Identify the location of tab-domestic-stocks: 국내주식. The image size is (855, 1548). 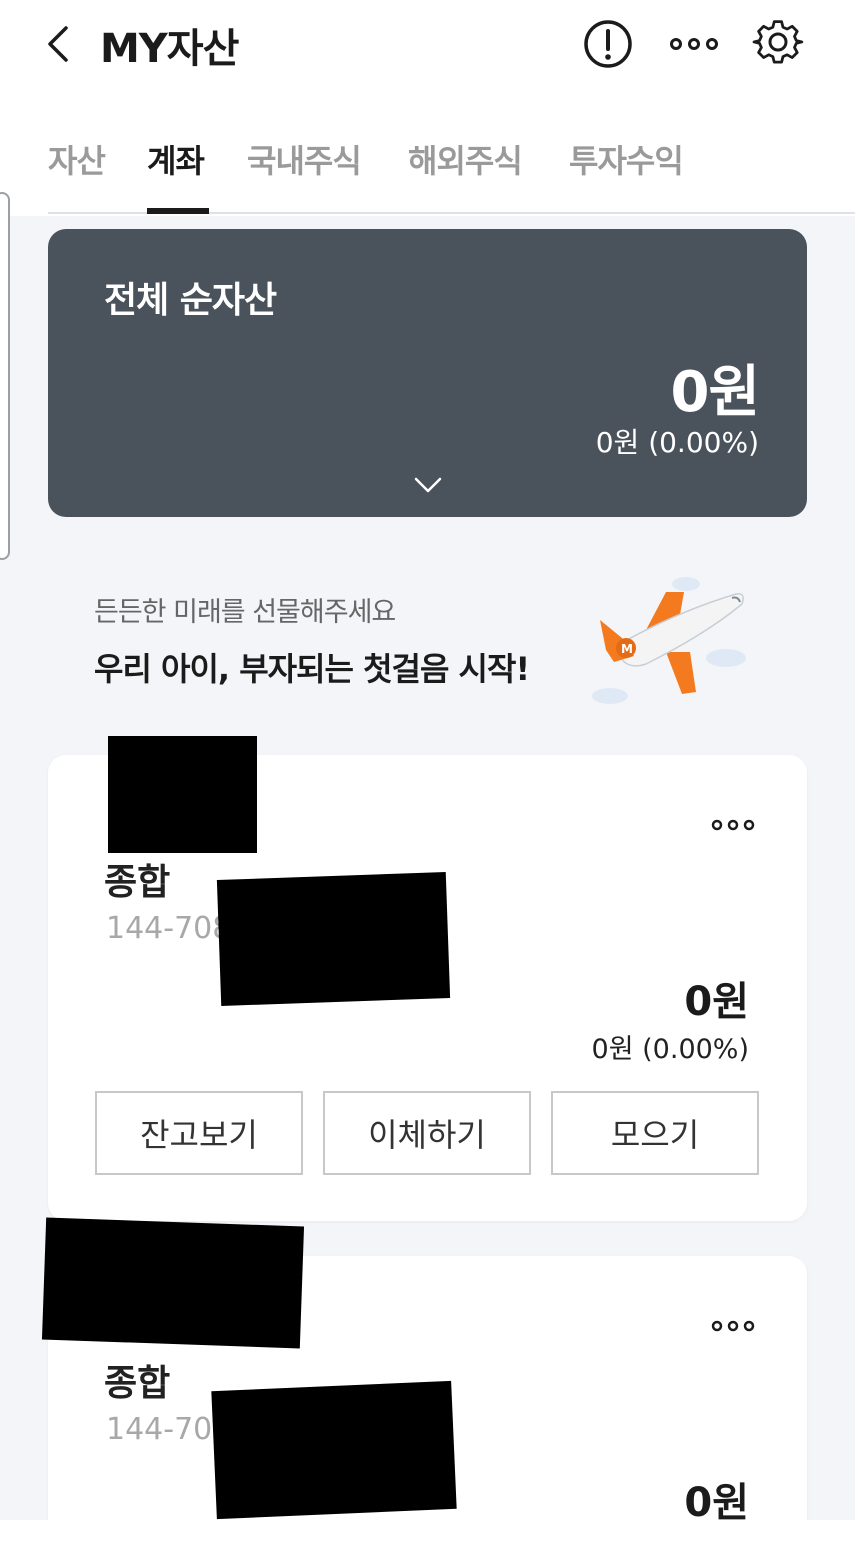
(304, 159).